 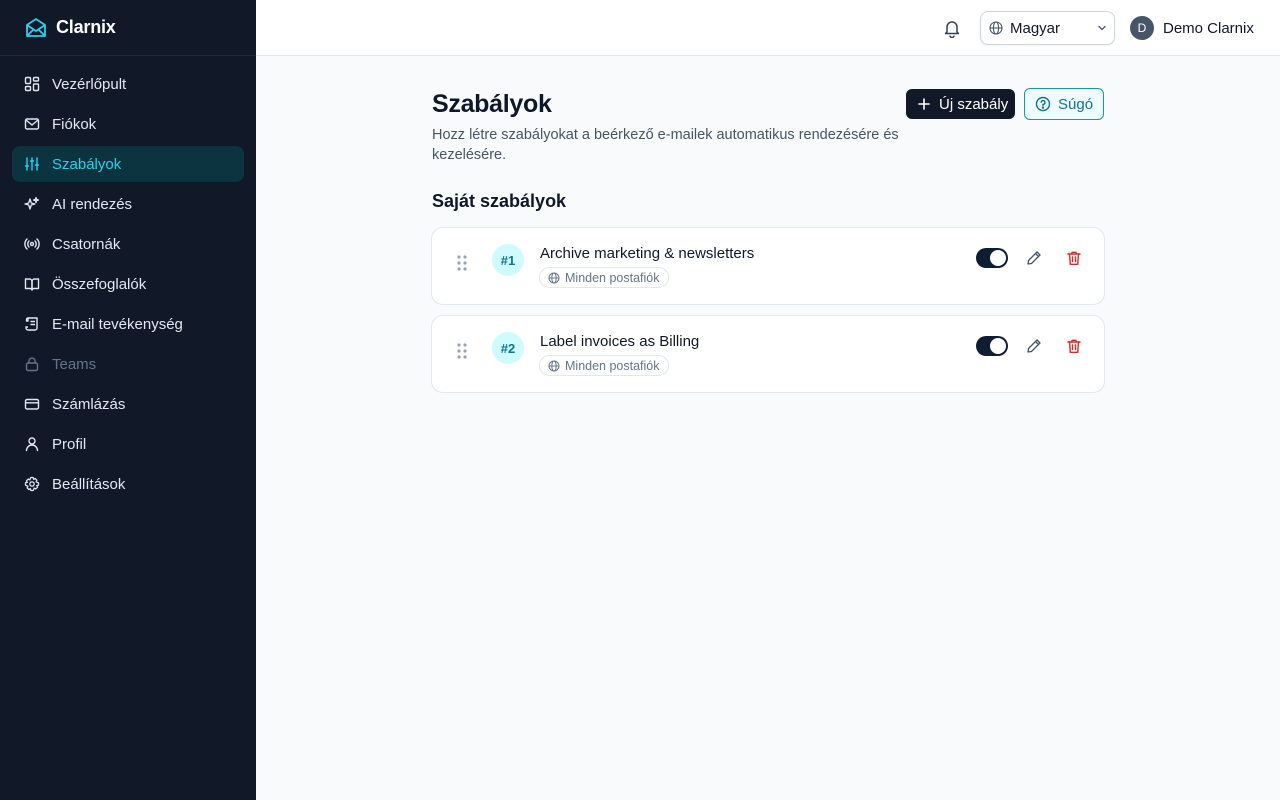 What do you see at coordinates (99, 284) in the screenshot?
I see `sidebar-item-label: Összefoglalók` at bounding box center [99, 284].